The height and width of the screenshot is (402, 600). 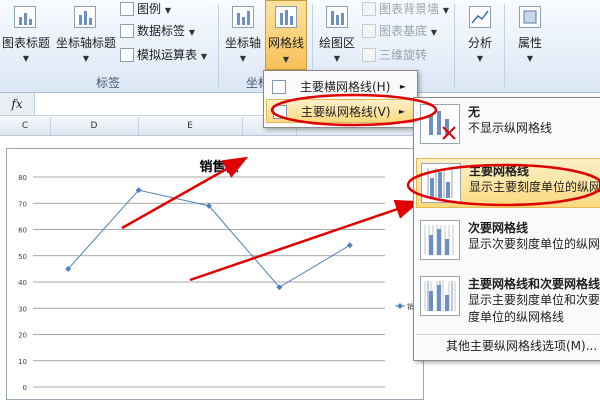 What do you see at coordinates (508, 302) in the screenshot?
I see `submenu-item-major-and-minor-gridlines: 主要网格线和次要网格线 显示主要刻度单位和次要刻 度单位的纵网格线` at bounding box center [508, 302].